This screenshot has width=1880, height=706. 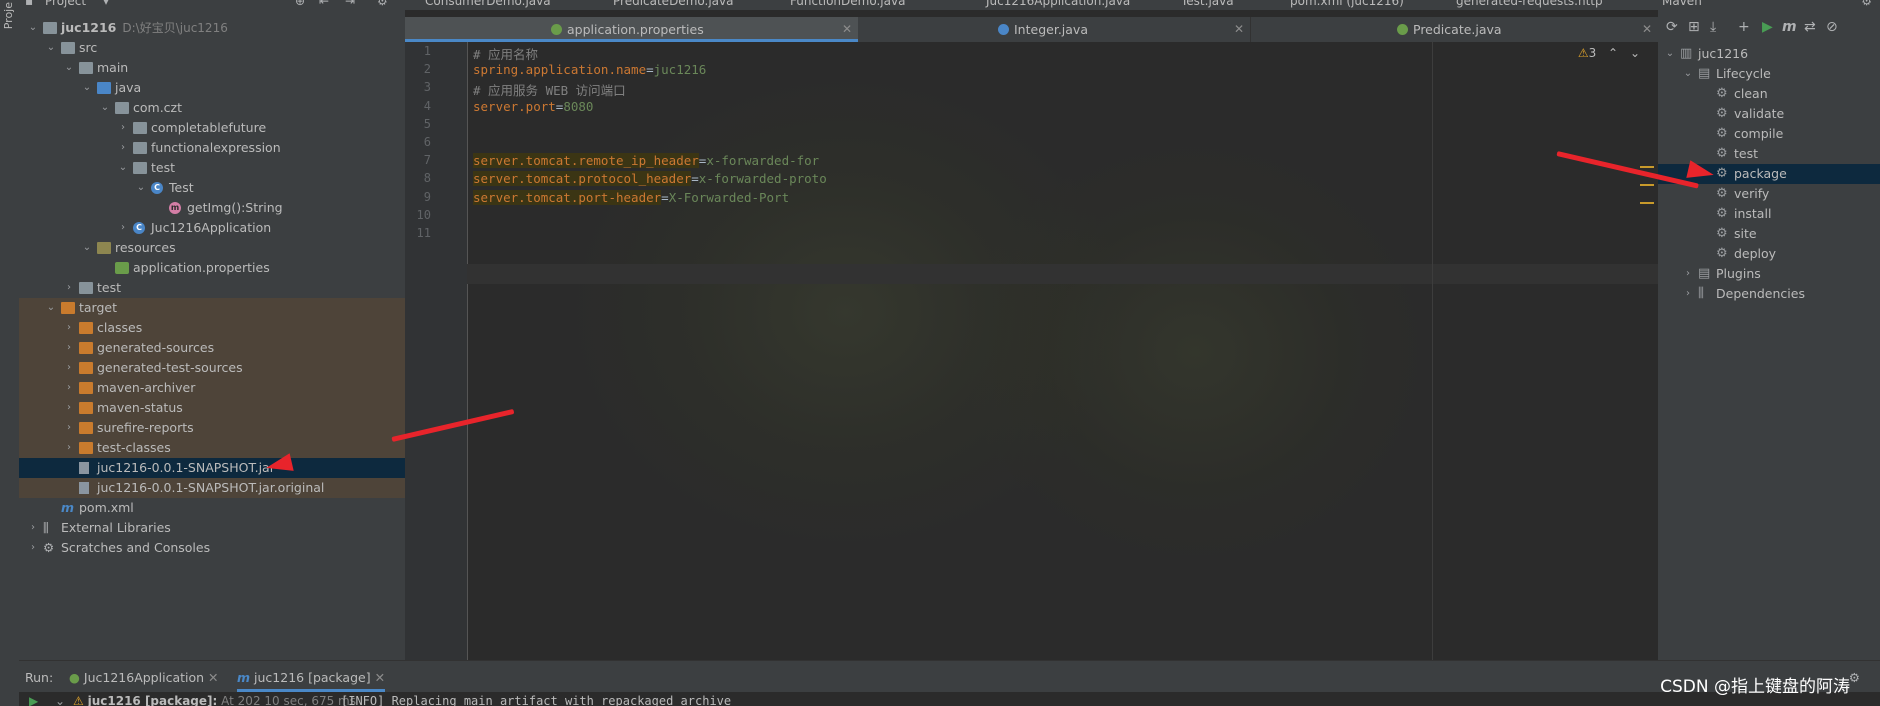 What do you see at coordinates (212, 348) in the screenshot?
I see `tree-node: › generated-sources` at bounding box center [212, 348].